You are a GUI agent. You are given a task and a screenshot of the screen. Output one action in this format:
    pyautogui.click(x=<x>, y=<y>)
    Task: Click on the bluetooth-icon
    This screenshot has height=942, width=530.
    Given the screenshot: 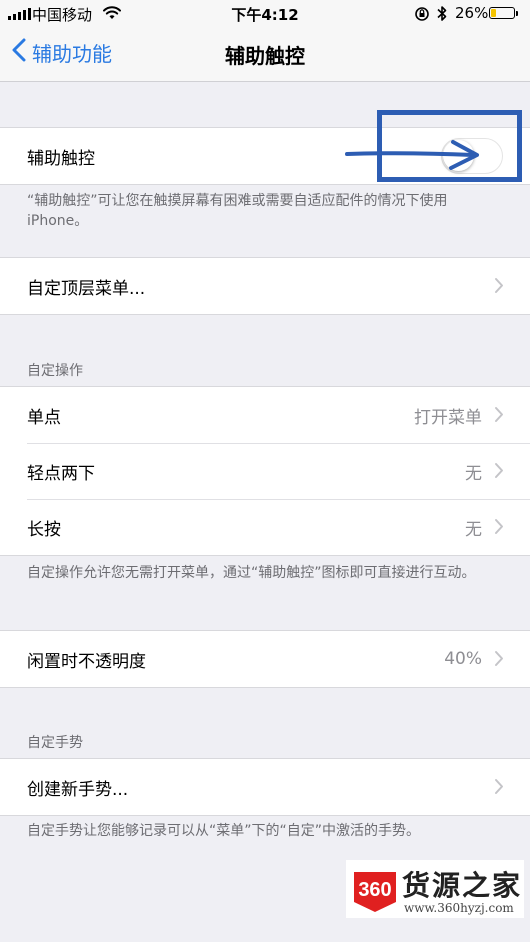 What is the action you would take?
    pyautogui.click(x=442, y=15)
    